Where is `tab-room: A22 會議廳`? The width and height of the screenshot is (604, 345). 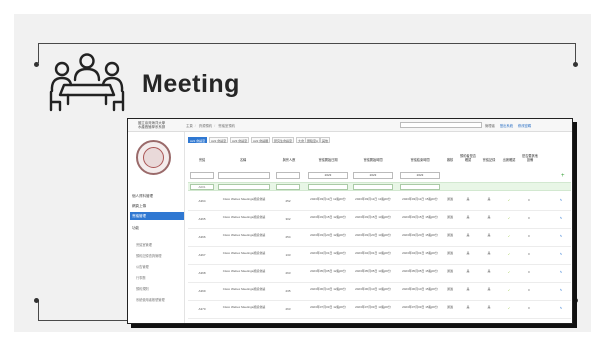 tab-room: A22 會議廳 is located at coordinates (261, 140).